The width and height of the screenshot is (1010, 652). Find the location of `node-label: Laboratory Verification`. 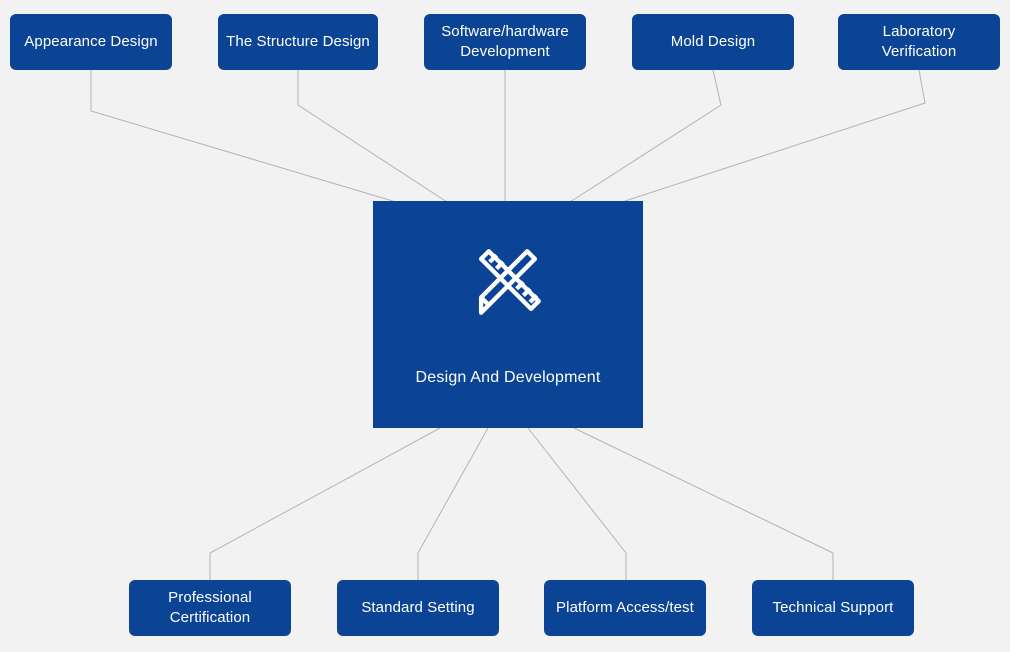

node-label: Laboratory Verification is located at coordinates (919, 41).